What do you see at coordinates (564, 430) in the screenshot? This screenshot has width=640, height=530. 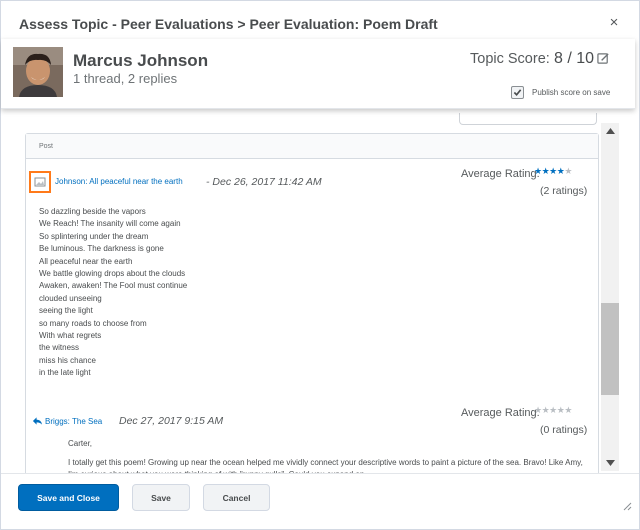 I see `reply-rating-count: (0 ratings)` at bounding box center [564, 430].